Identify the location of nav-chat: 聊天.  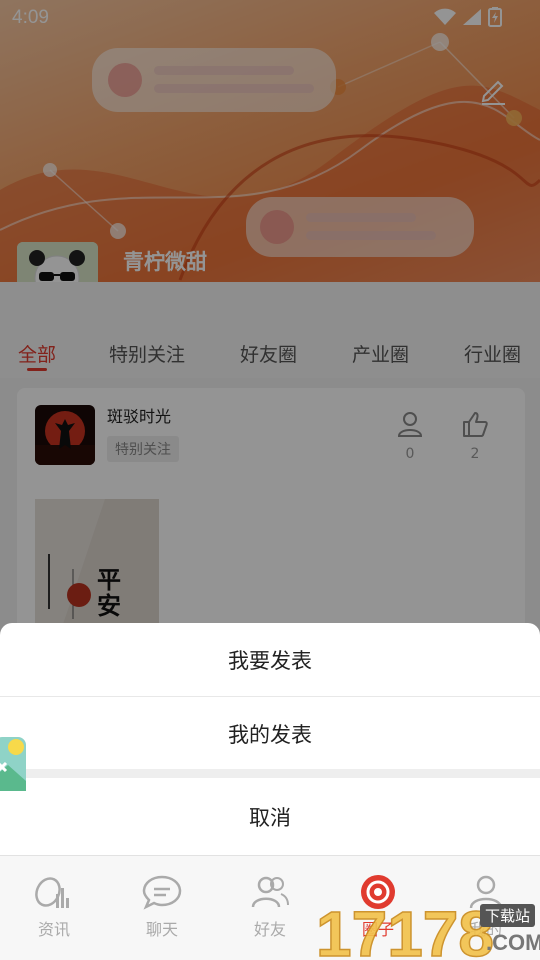
(162, 907).